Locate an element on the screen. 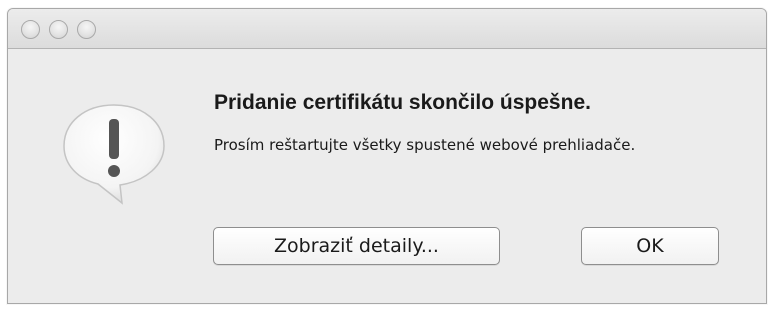  ok-button: OK is located at coordinates (650, 246).